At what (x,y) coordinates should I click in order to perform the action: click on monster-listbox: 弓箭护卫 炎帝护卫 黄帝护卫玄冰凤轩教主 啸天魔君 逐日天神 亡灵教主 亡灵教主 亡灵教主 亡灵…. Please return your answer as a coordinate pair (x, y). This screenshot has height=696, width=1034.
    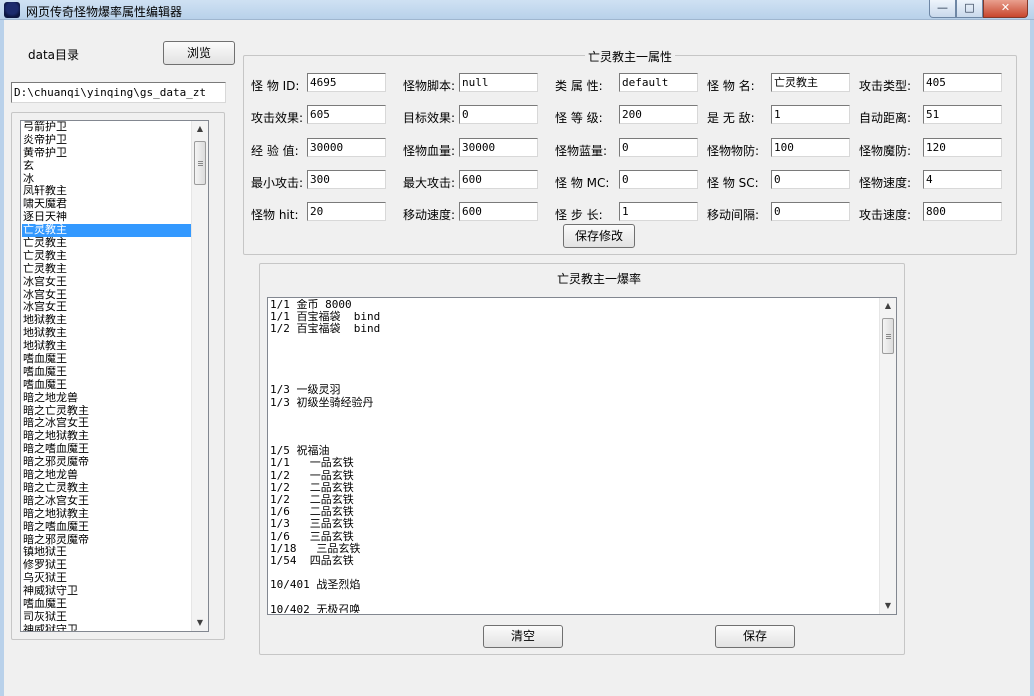
    Looking at the image, I should click on (114, 376).